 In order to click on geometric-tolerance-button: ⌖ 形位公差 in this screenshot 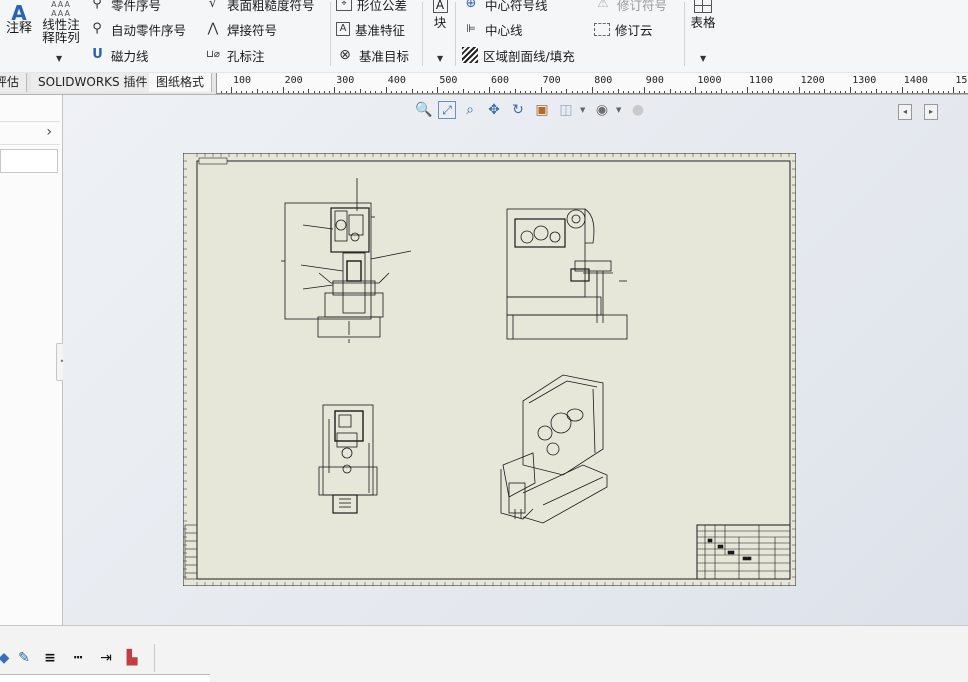, I will do `click(371, 7)`.